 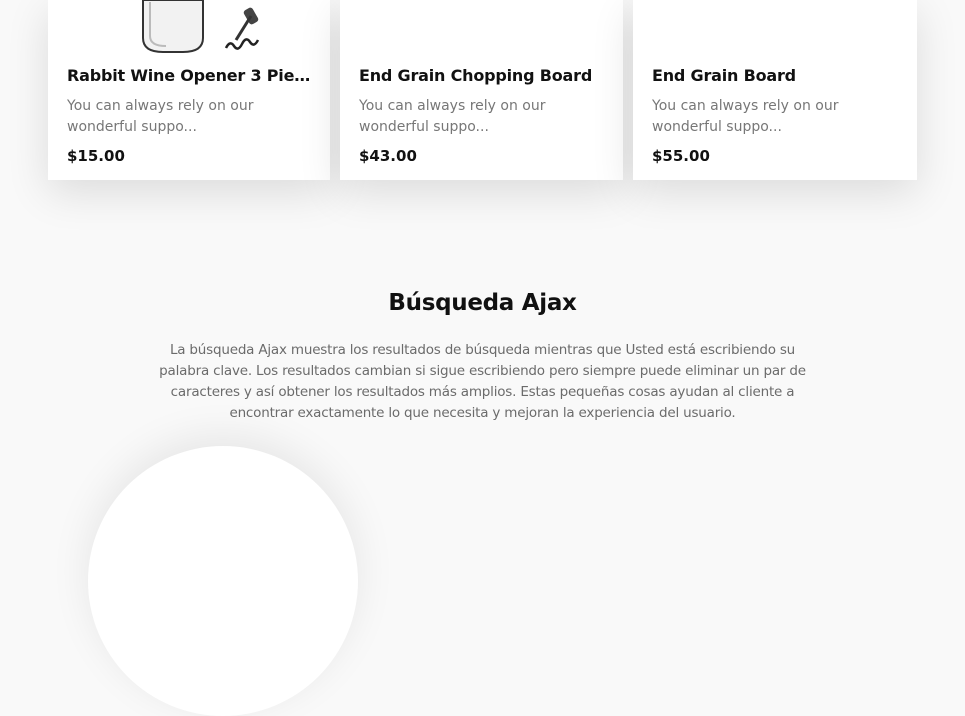 I want to click on product-title: End Grain Board, so click(x=777, y=75).